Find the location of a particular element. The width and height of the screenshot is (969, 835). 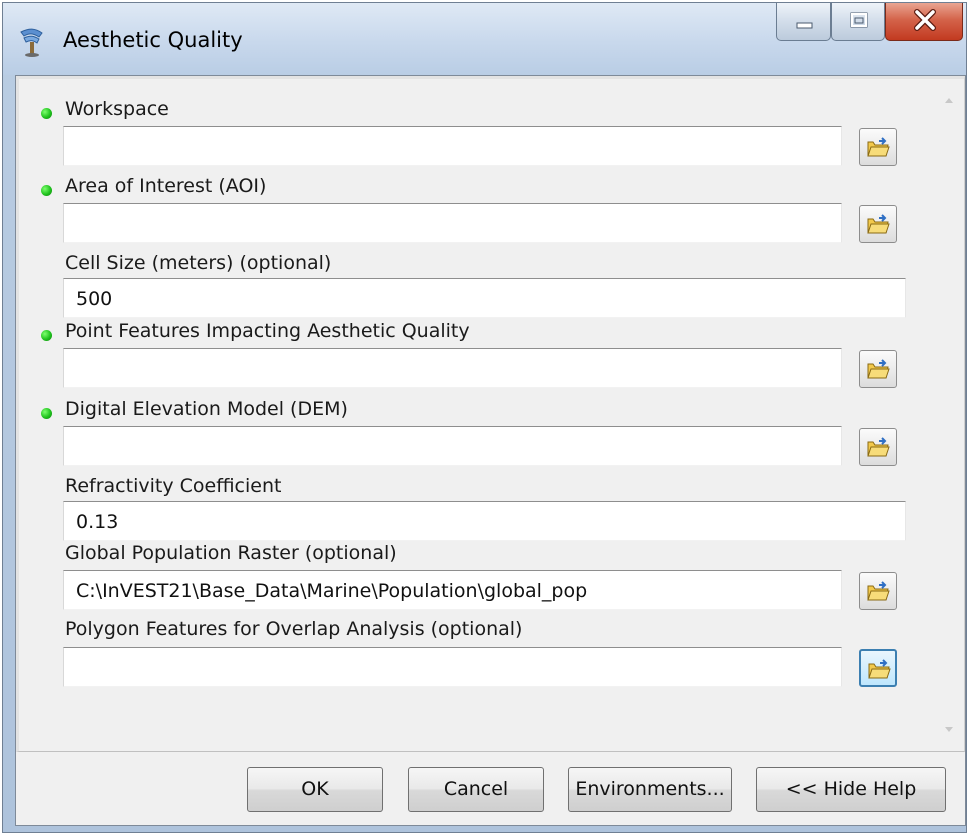

close-button is located at coordinates (924, 22).